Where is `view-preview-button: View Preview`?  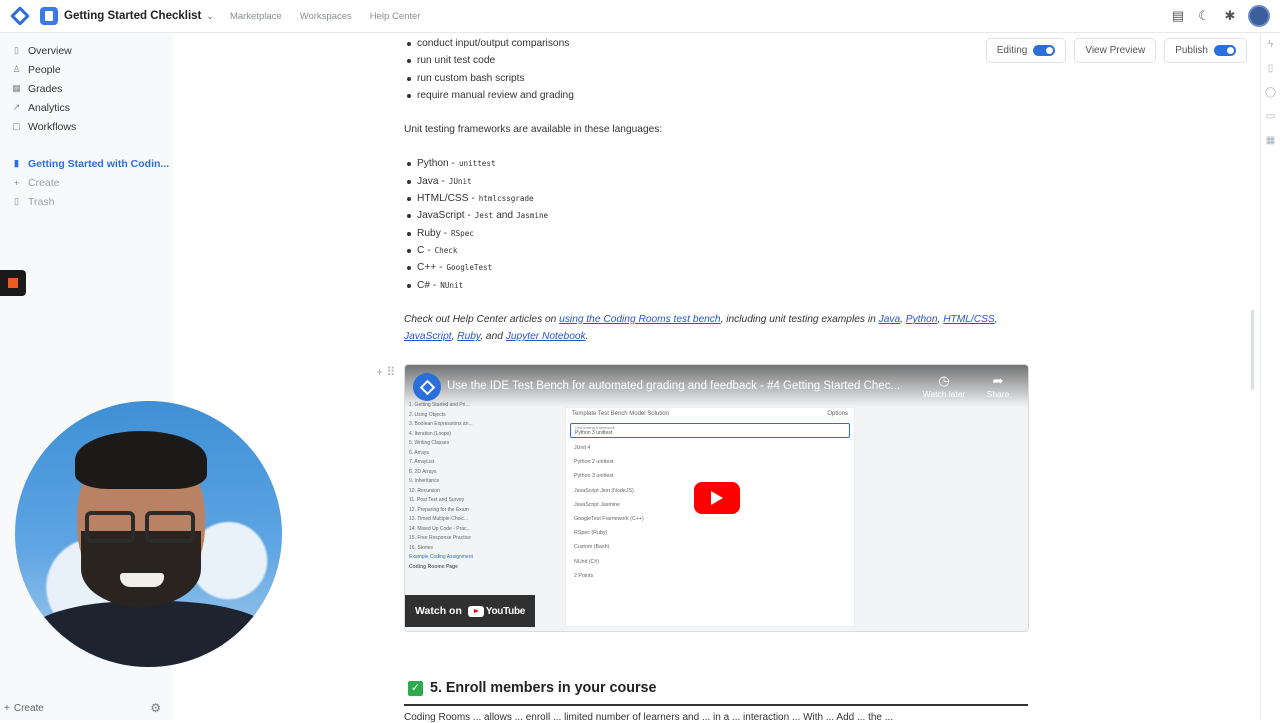 view-preview-button: View Preview is located at coordinates (1115, 50).